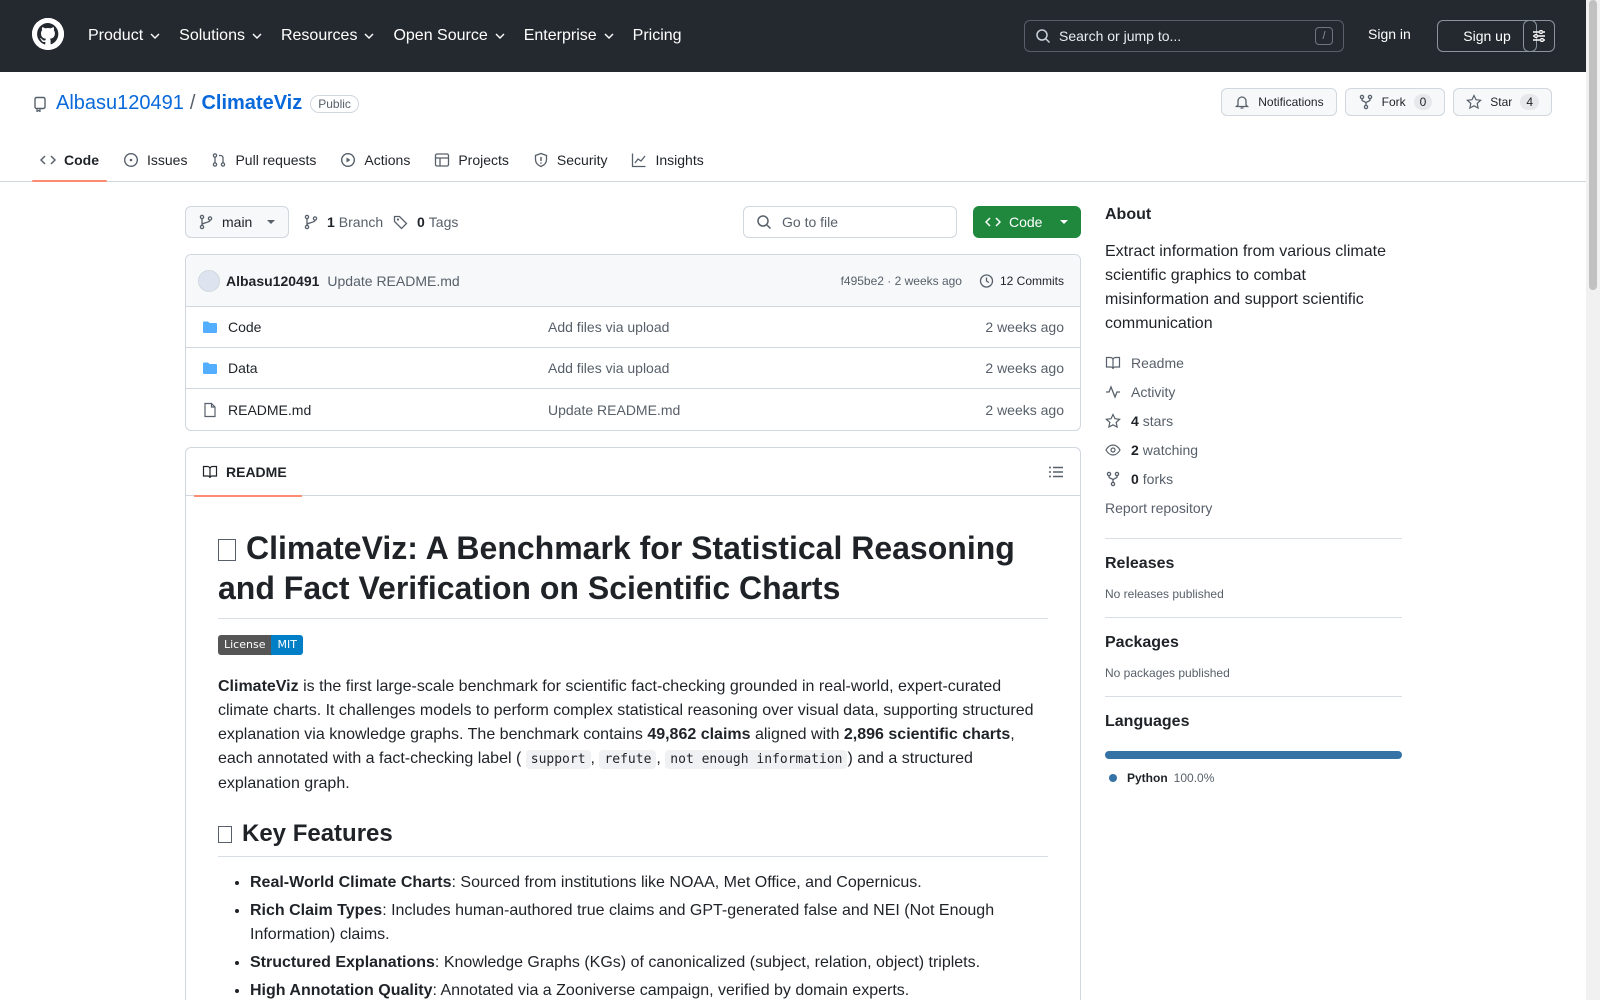 Image resolution: width=1600 pixels, height=1000 pixels. I want to click on tab-projects: Projects, so click(471, 160).